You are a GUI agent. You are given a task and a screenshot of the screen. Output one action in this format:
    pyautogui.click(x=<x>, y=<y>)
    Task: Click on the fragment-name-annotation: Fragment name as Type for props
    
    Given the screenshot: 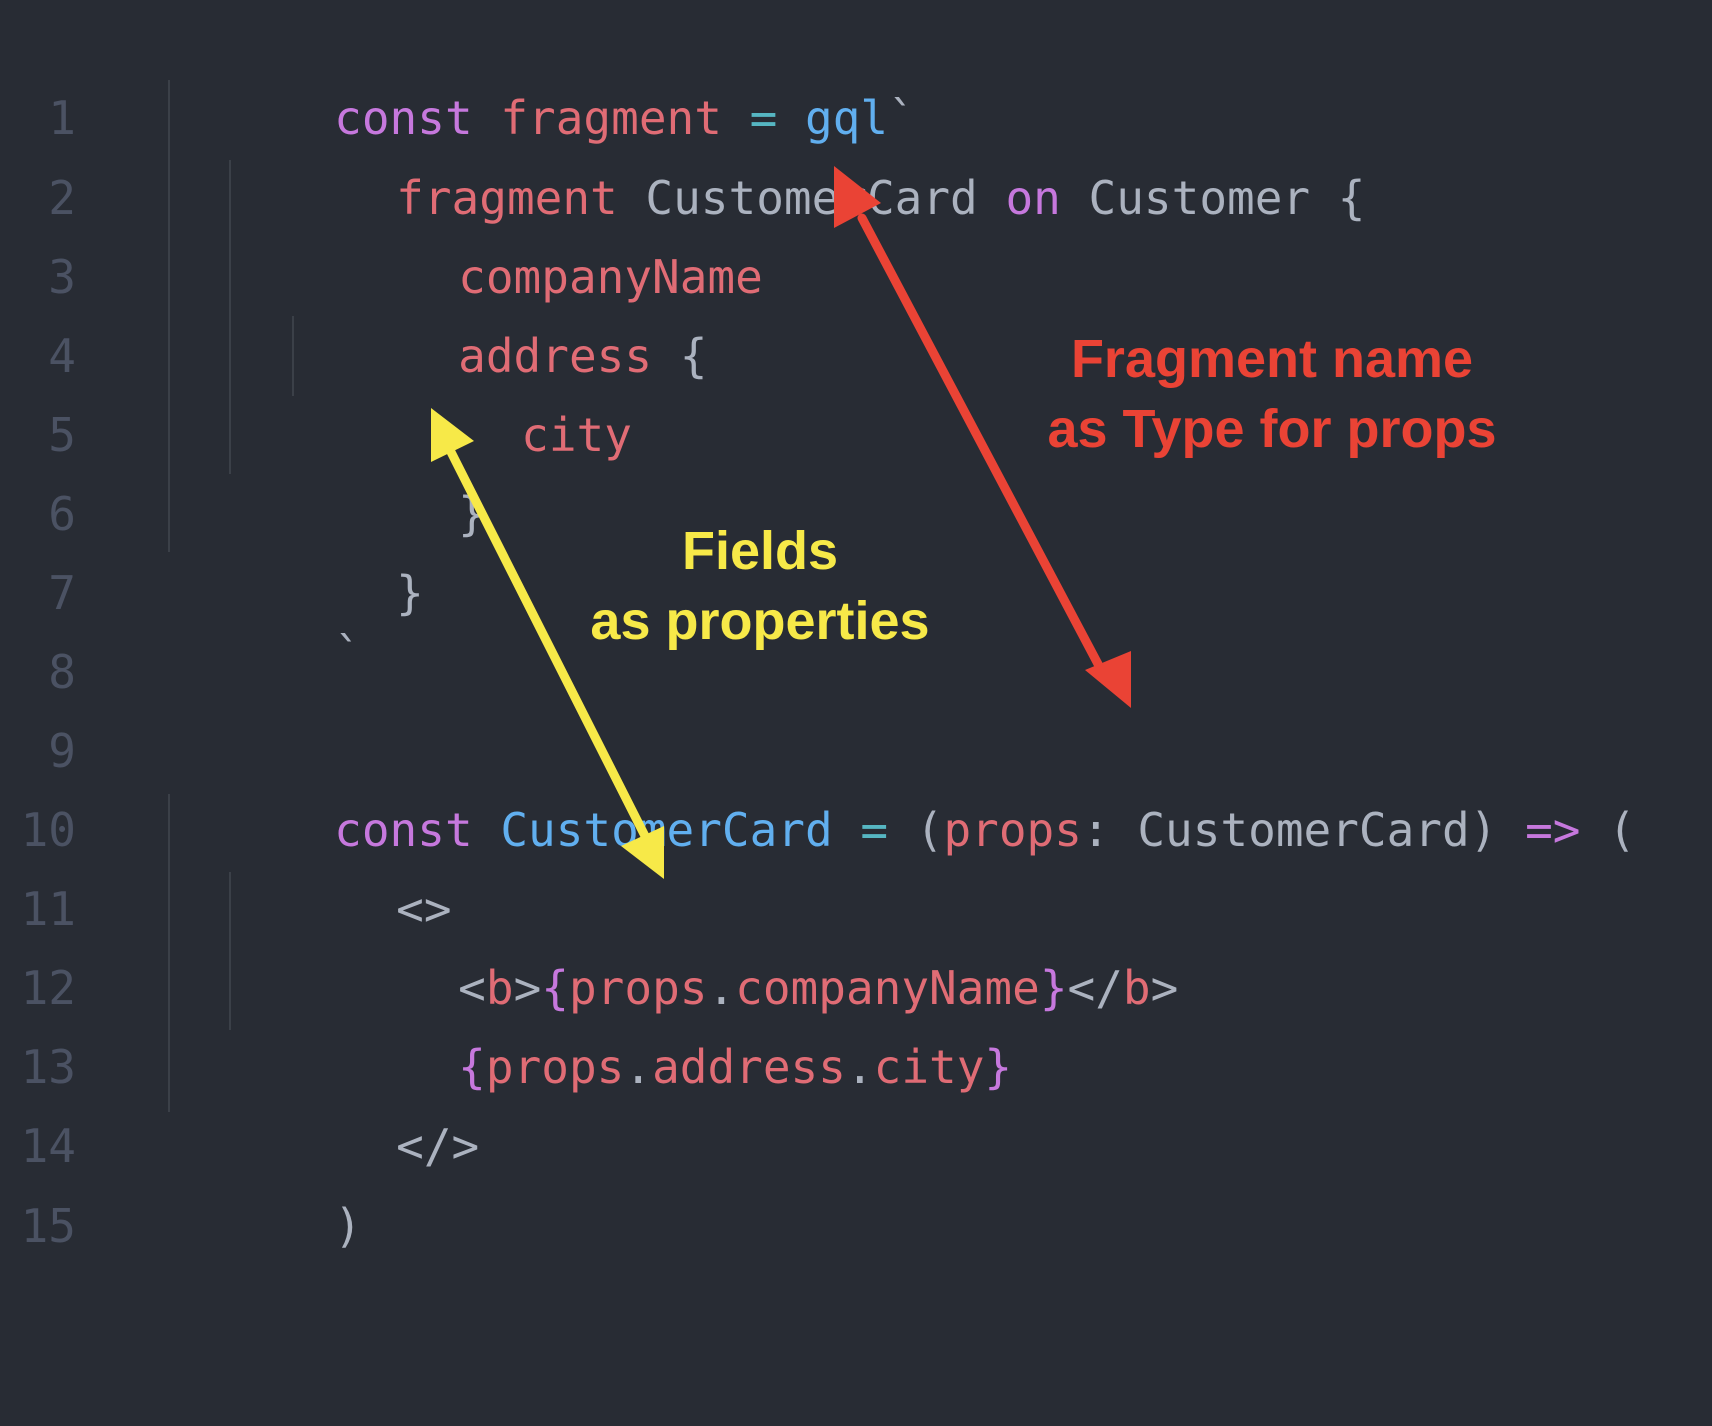 What is the action you would take?
    pyautogui.click(x=1272, y=394)
    